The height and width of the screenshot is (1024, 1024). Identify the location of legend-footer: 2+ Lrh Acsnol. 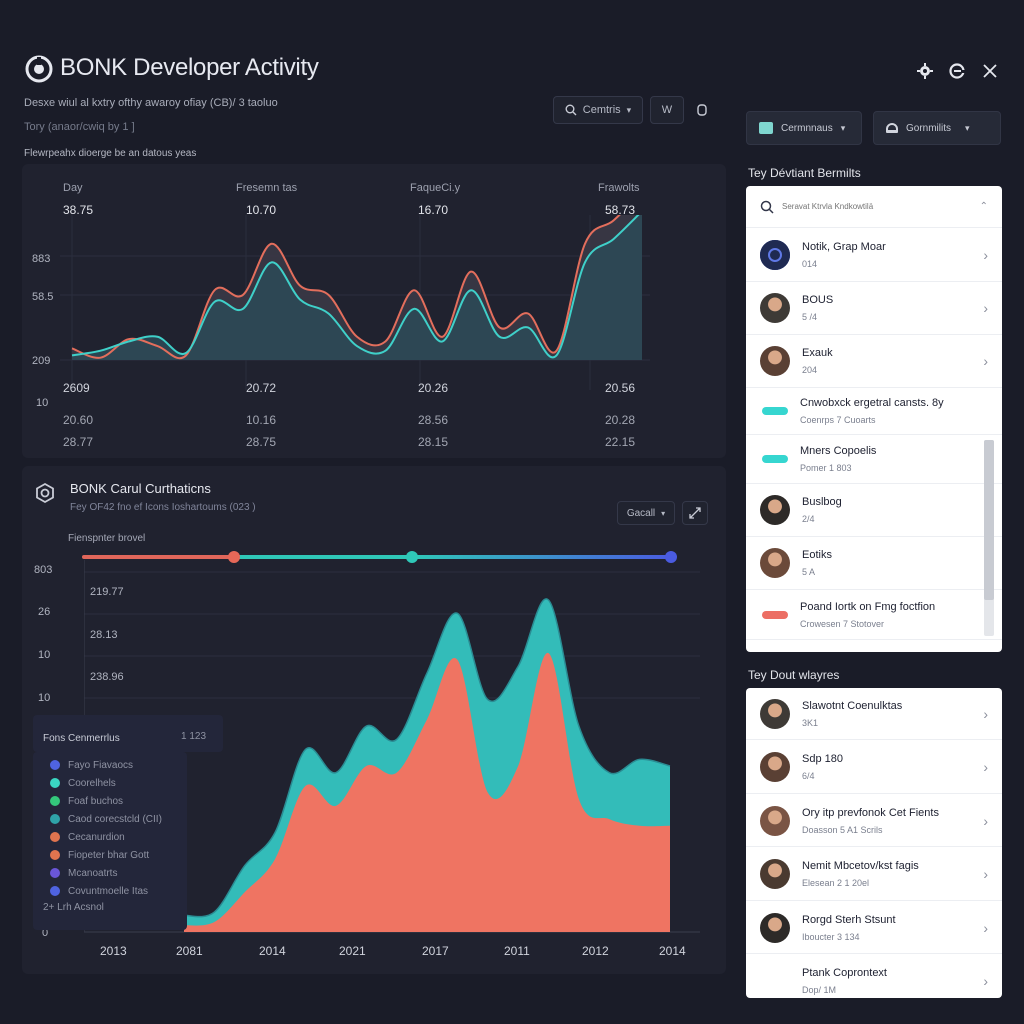
(73, 907).